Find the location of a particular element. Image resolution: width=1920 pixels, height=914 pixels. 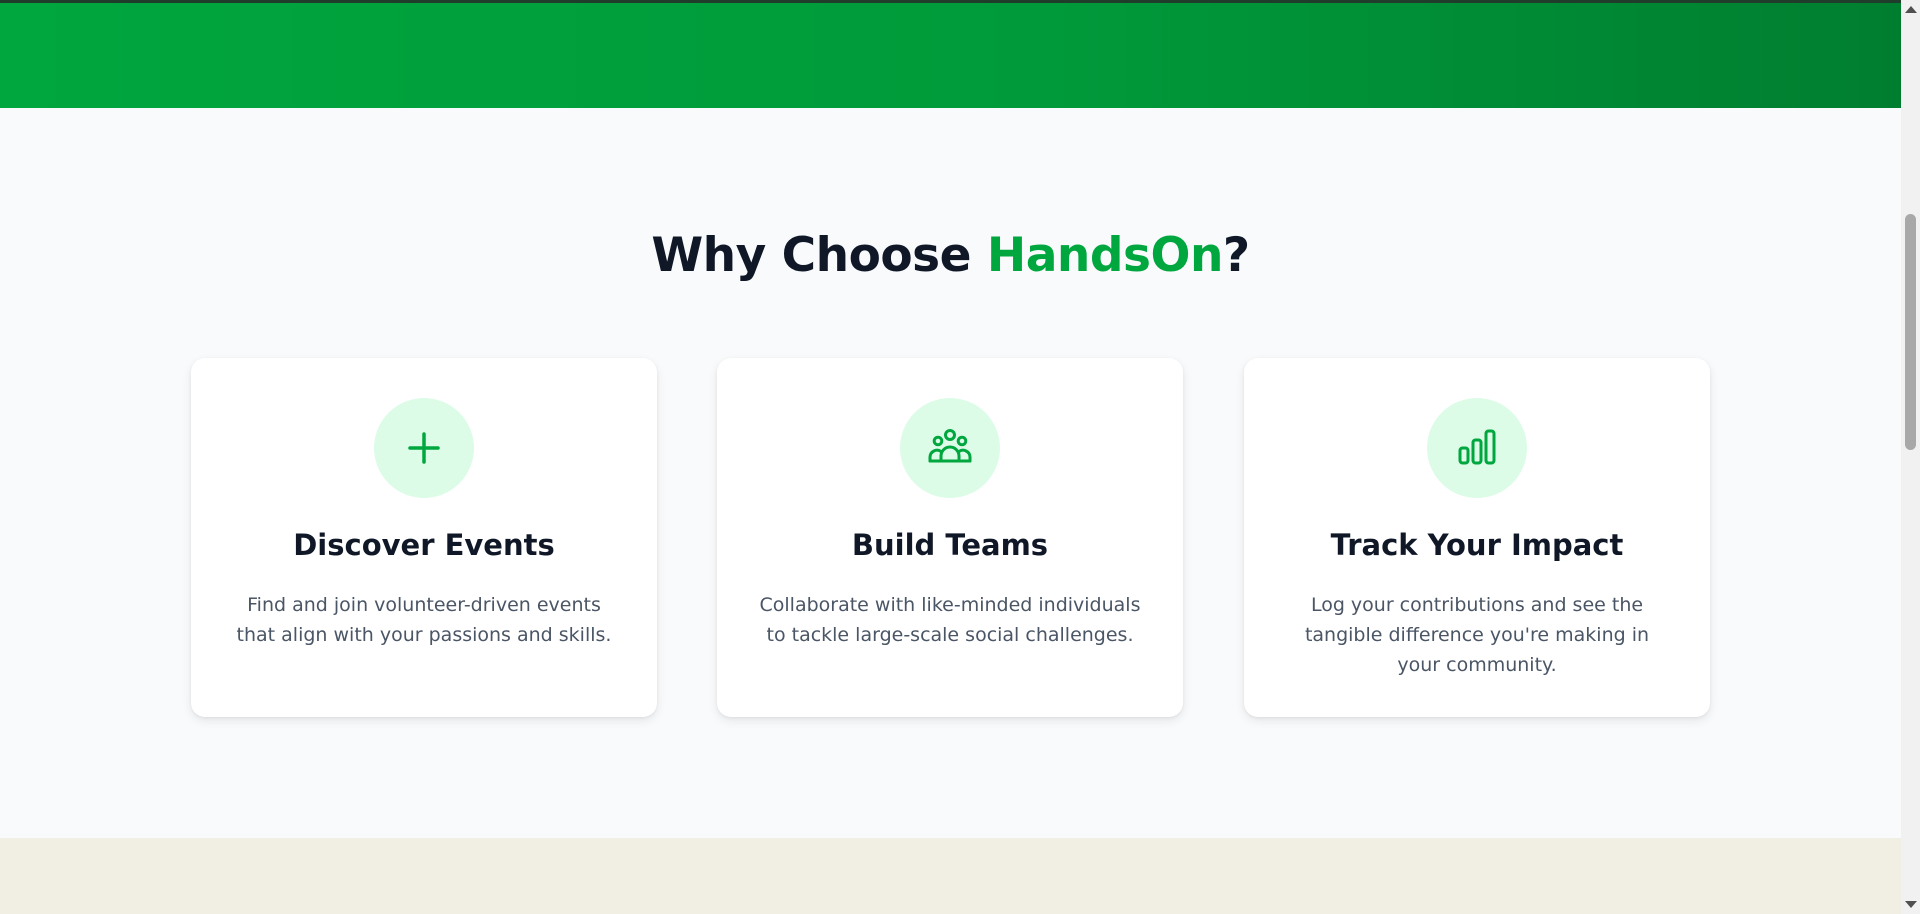

plus-icon is located at coordinates (424, 448).